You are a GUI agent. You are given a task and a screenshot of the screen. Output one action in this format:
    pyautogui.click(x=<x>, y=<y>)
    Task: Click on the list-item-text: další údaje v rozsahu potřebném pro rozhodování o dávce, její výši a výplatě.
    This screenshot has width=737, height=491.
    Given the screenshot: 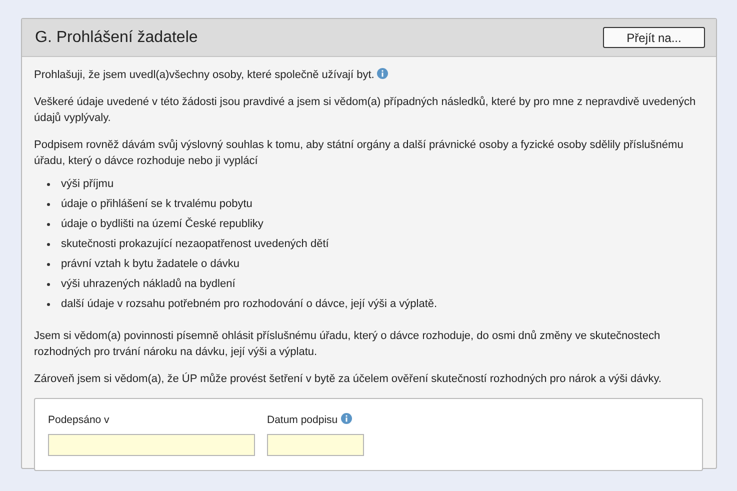 What is the action you would take?
    pyautogui.click(x=249, y=304)
    